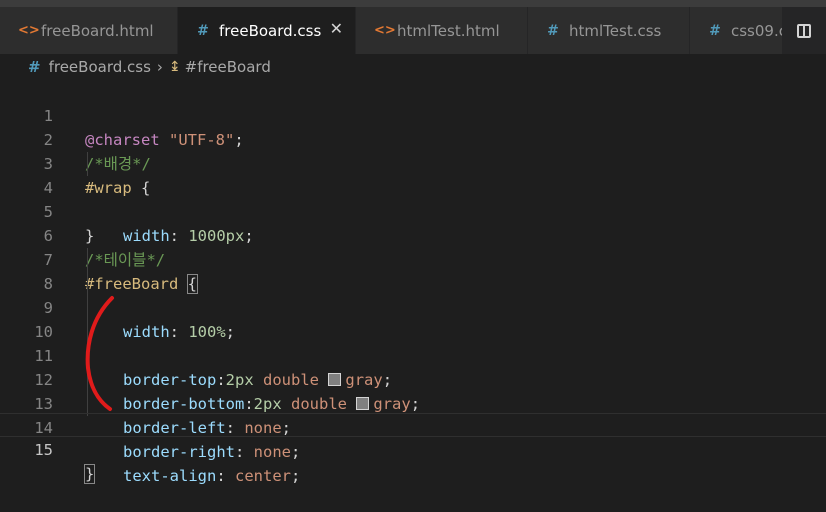 The image size is (826, 512). Describe the element at coordinates (413, 114) in the screenshot. I see `code-line: 1 @charset "UTF-8";` at that location.